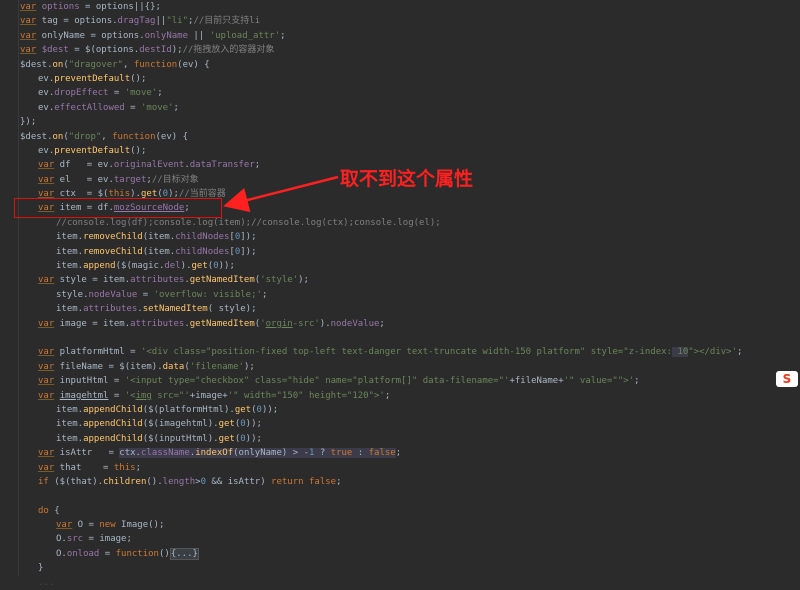 The image size is (800, 590). What do you see at coordinates (405, 65) in the screenshot?
I see `code-line: $dest.on("dragover", function(ev) {` at bounding box center [405, 65].